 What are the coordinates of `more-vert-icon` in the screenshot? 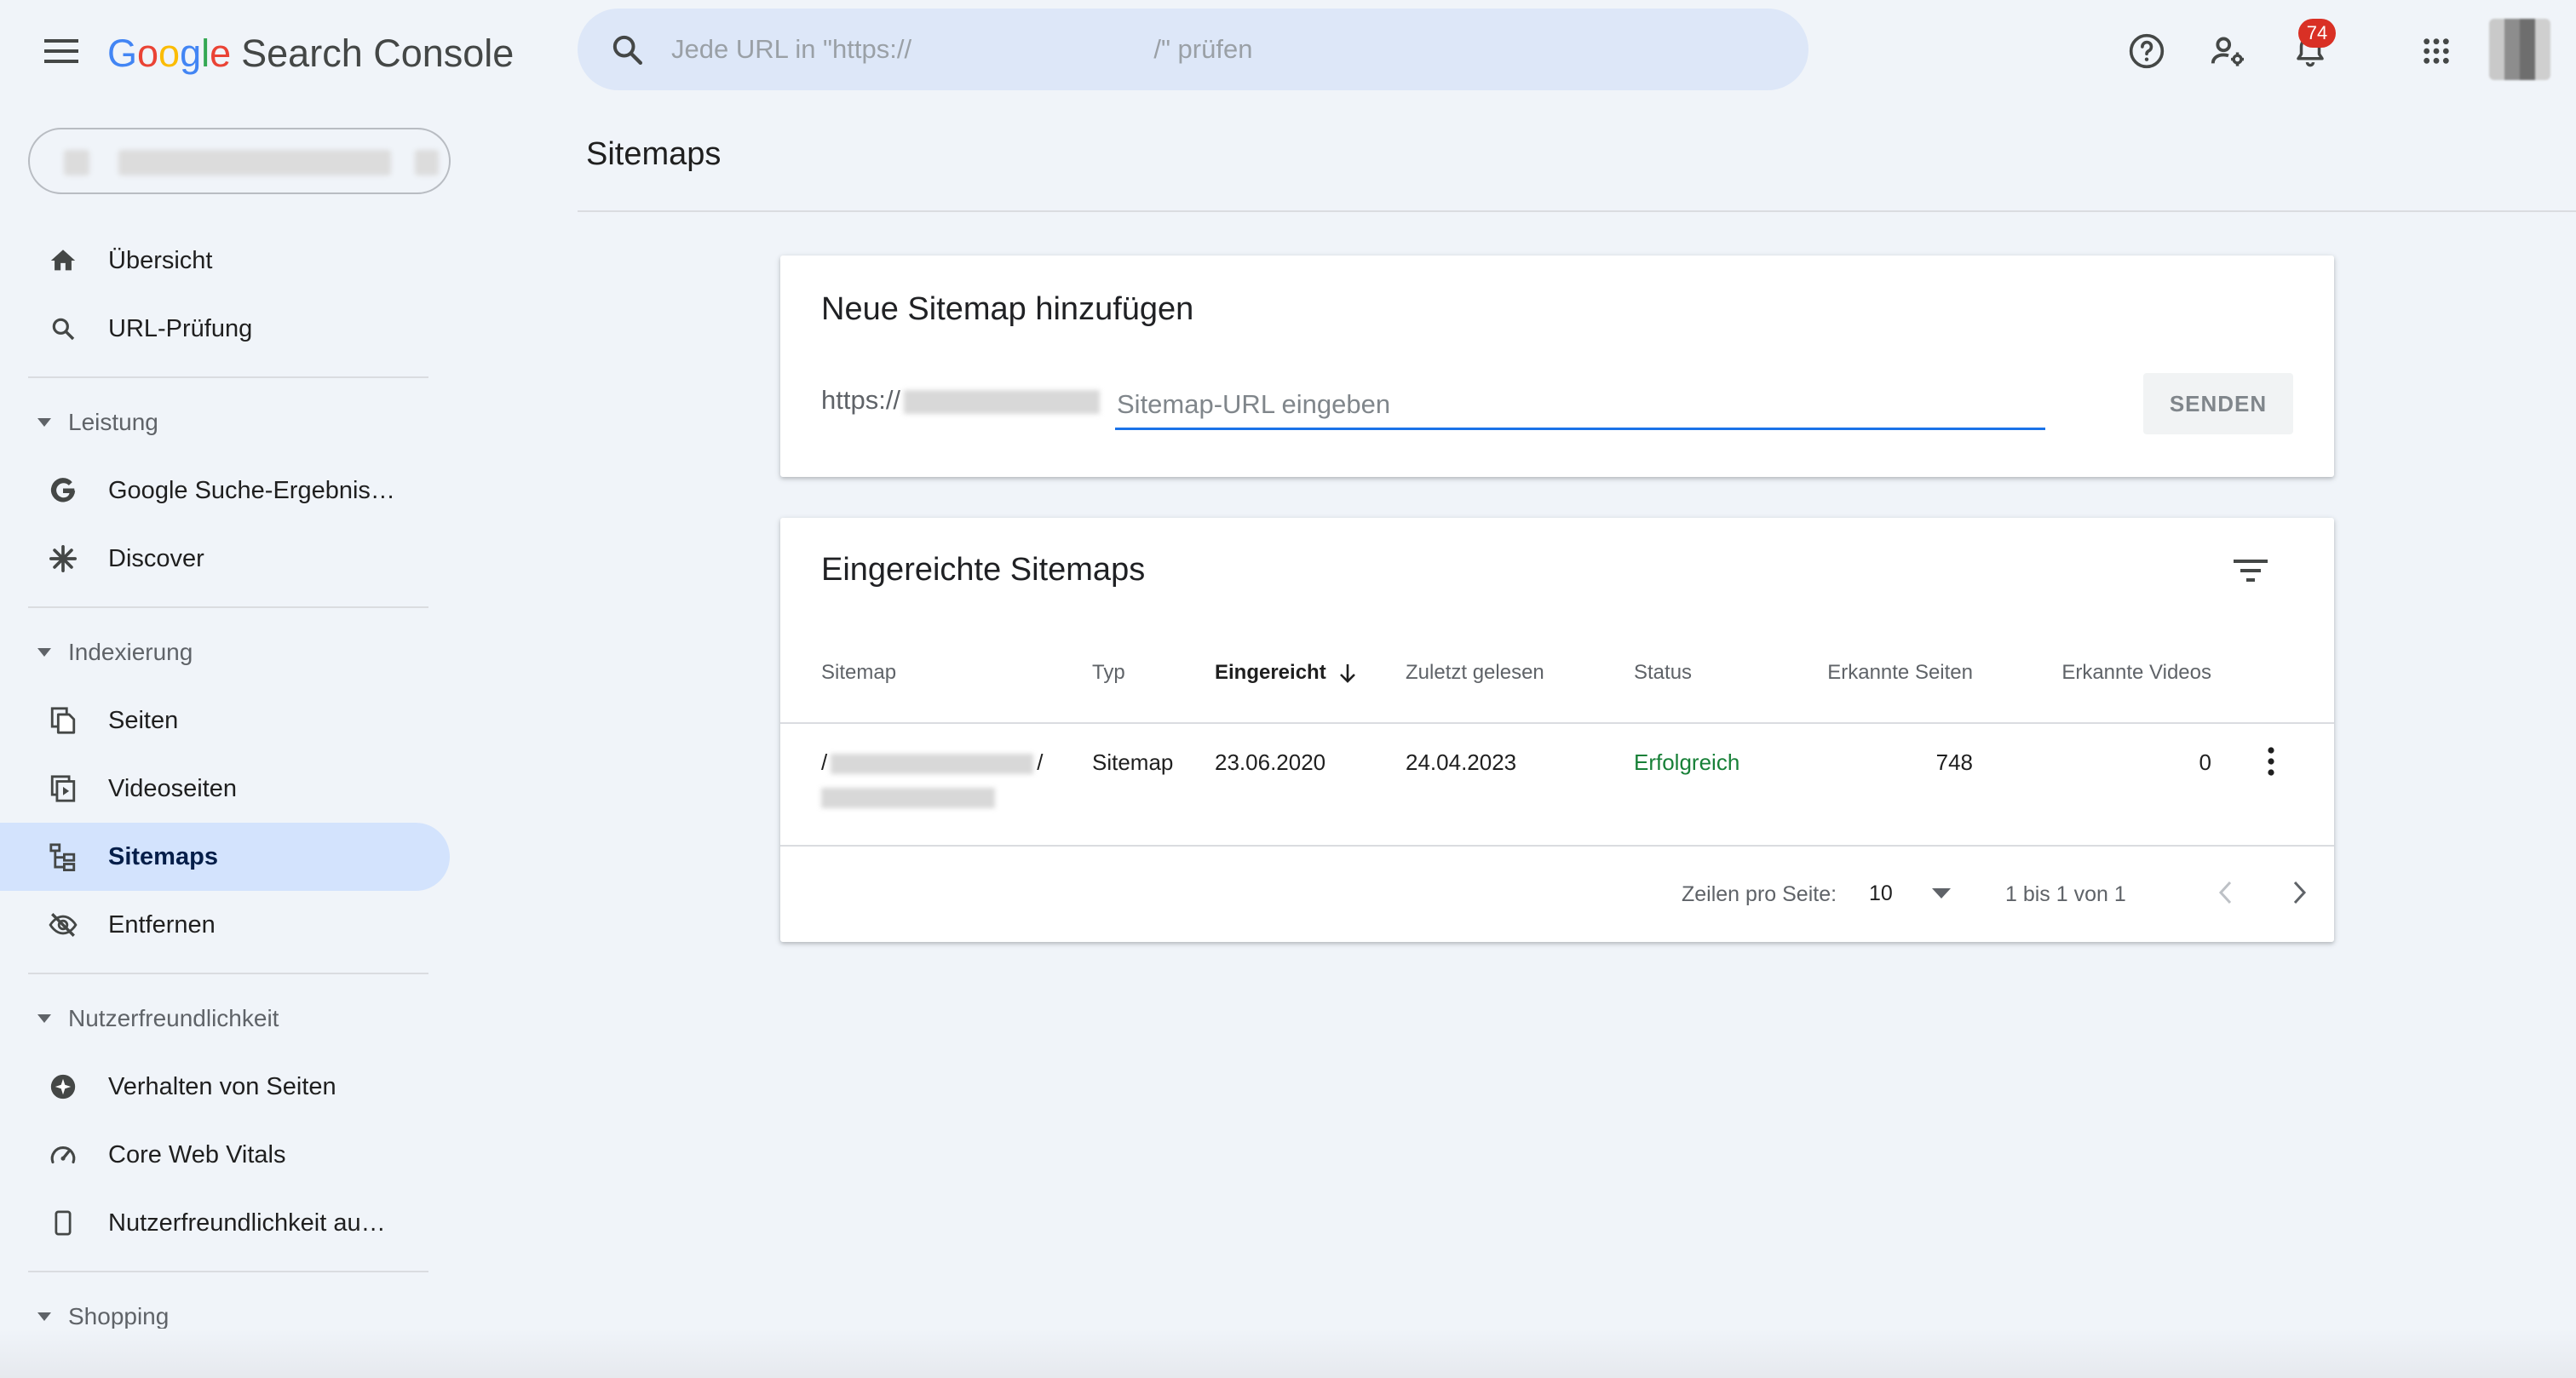 It's located at (2271, 762).